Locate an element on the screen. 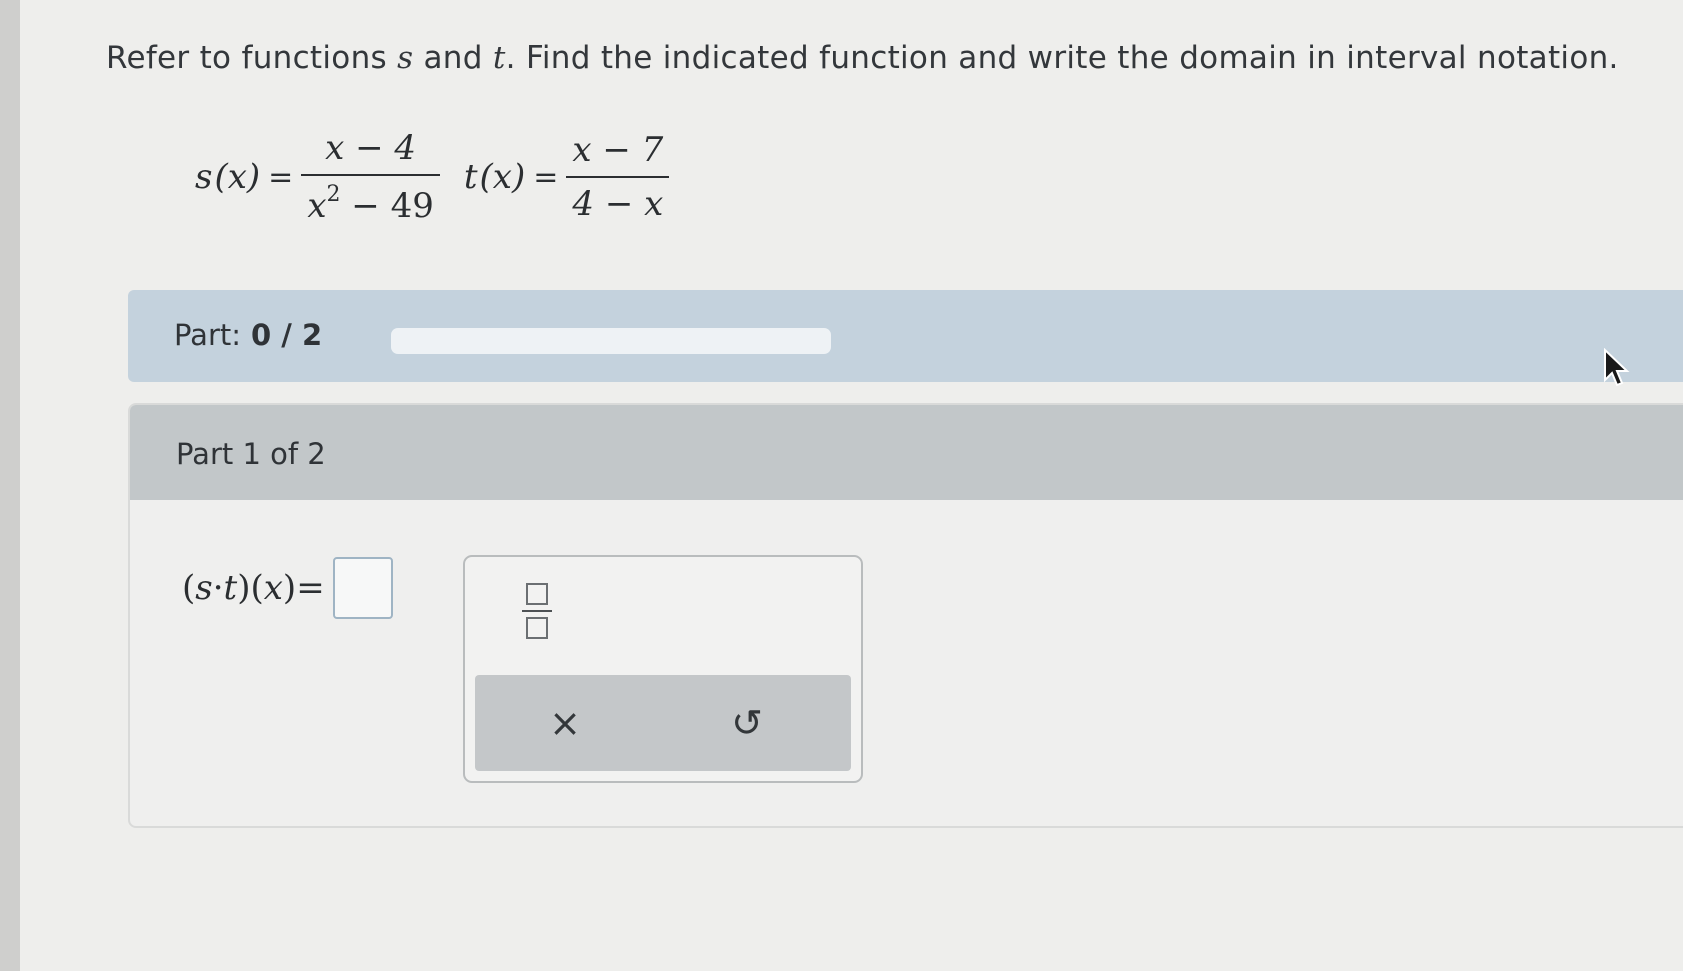  fraction-numerator-slot is located at coordinates (537, 594).